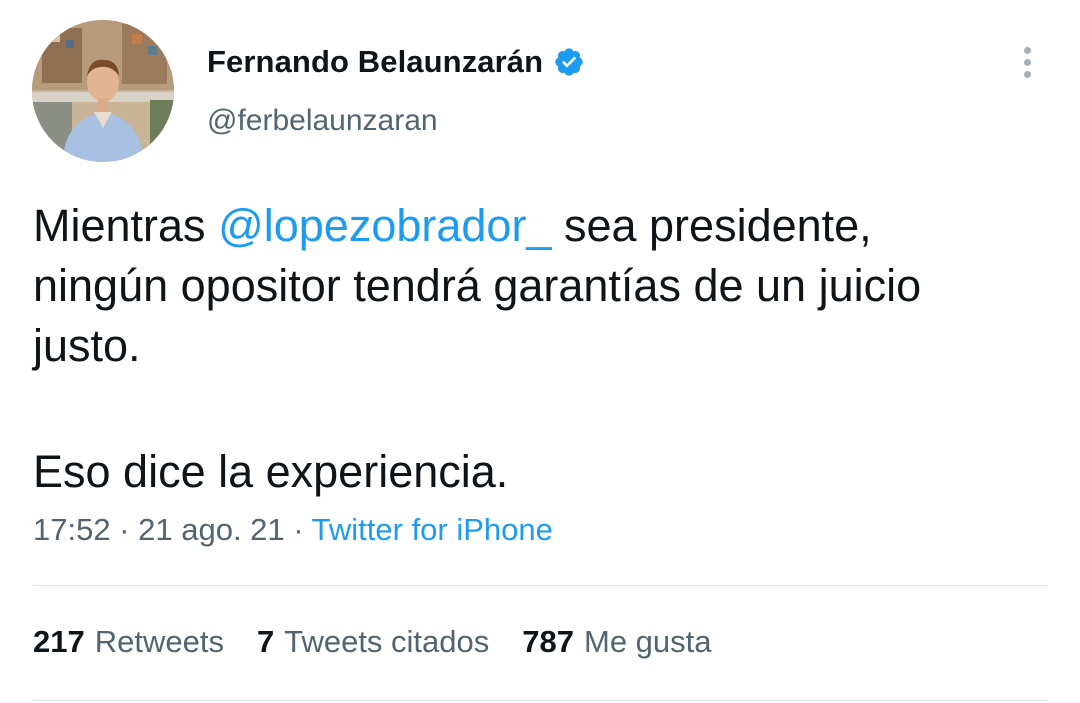  I want to click on likes-count: 787, so click(548, 641).